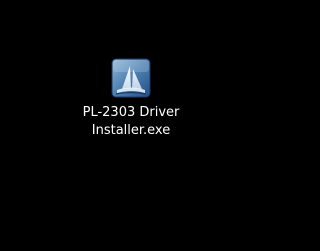 This screenshot has height=251, width=320. I want to click on installer-exe-icon, so click(131, 78).